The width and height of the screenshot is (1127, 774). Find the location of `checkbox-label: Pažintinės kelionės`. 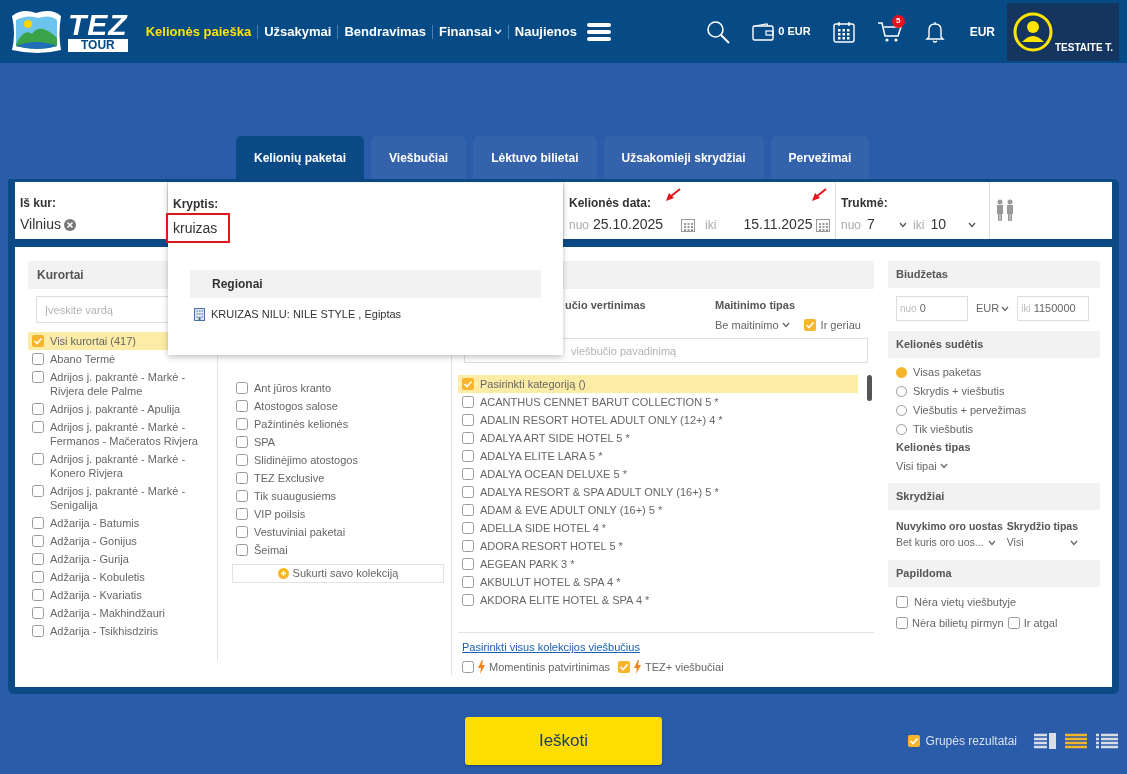

checkbox-label: Pažintinės kelionės is located at coordinates (301, 424).